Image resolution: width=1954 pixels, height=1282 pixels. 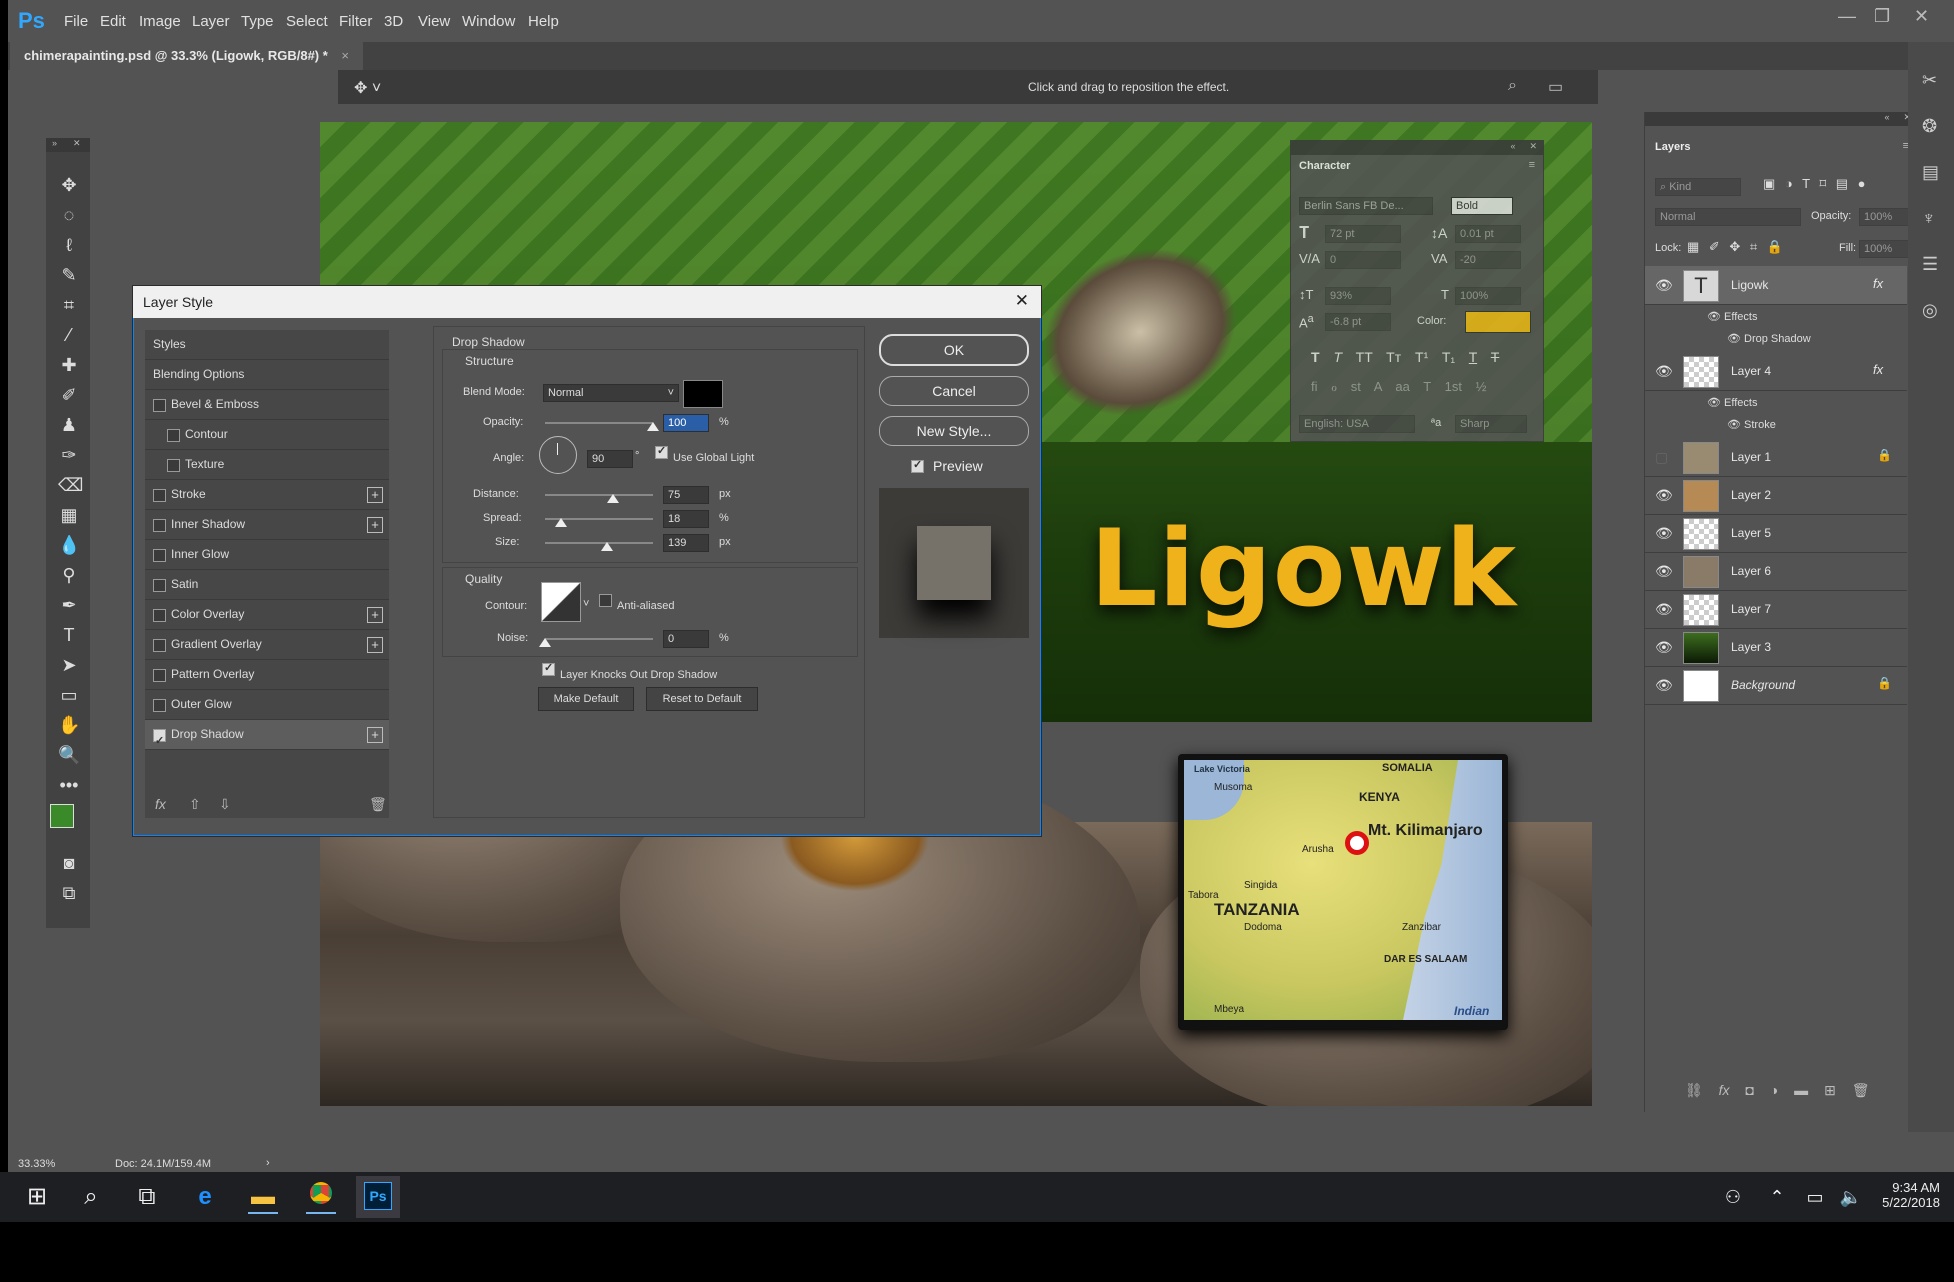 I want to click on style-item-styles: Styles, so click(x=267, y=345).